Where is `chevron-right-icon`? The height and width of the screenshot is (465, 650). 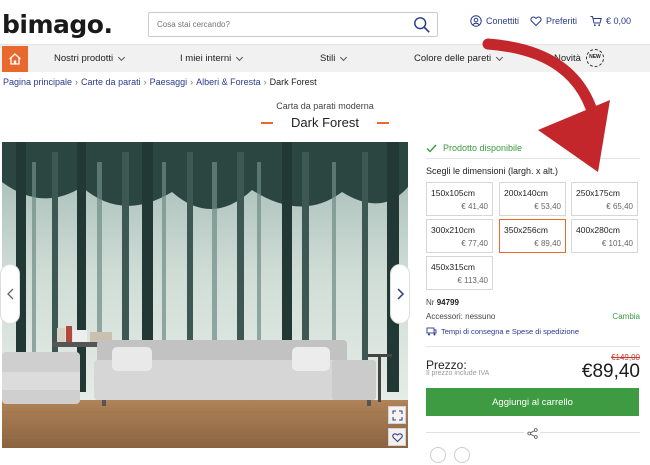
chevron-right-icon is located at coordinates (400, 294).